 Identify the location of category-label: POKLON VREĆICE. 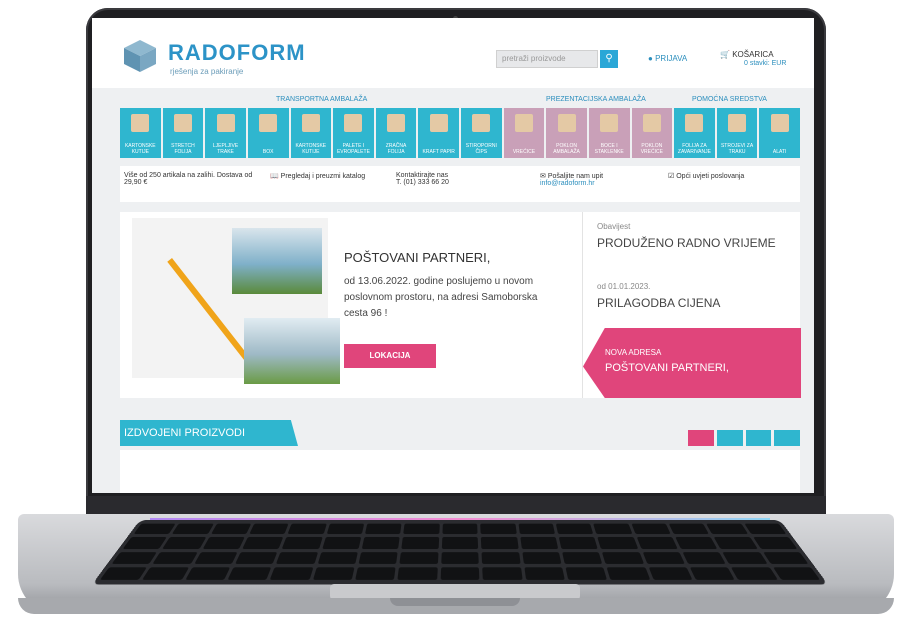
(651, 149).